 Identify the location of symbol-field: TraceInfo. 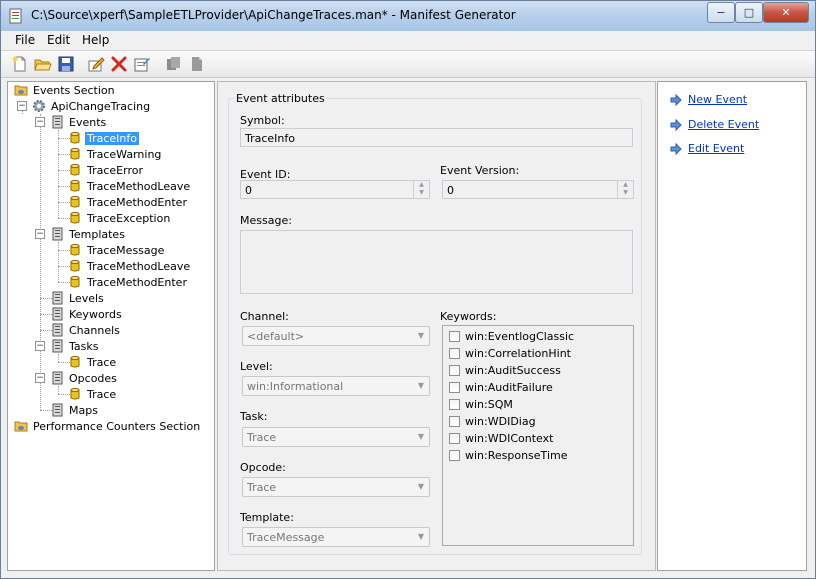
(436, 137).